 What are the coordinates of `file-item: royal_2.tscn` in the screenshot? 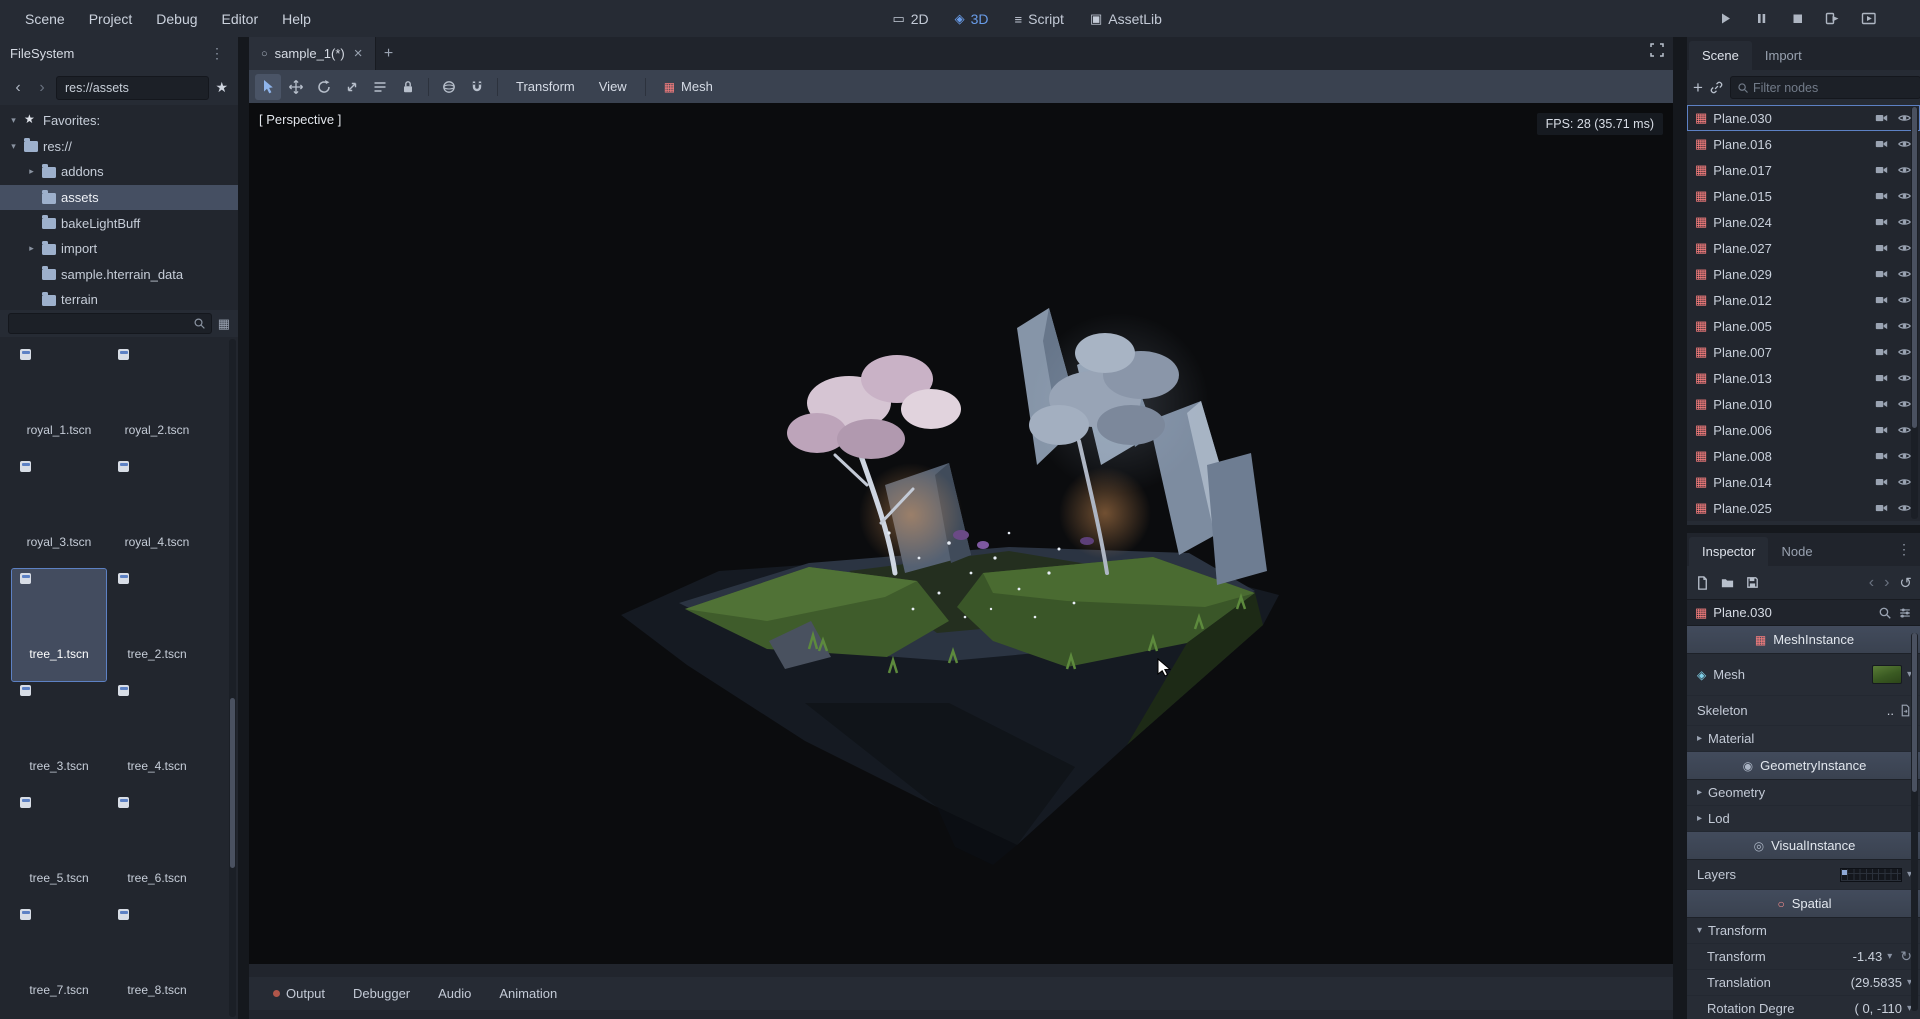 It's located at (157, 401).